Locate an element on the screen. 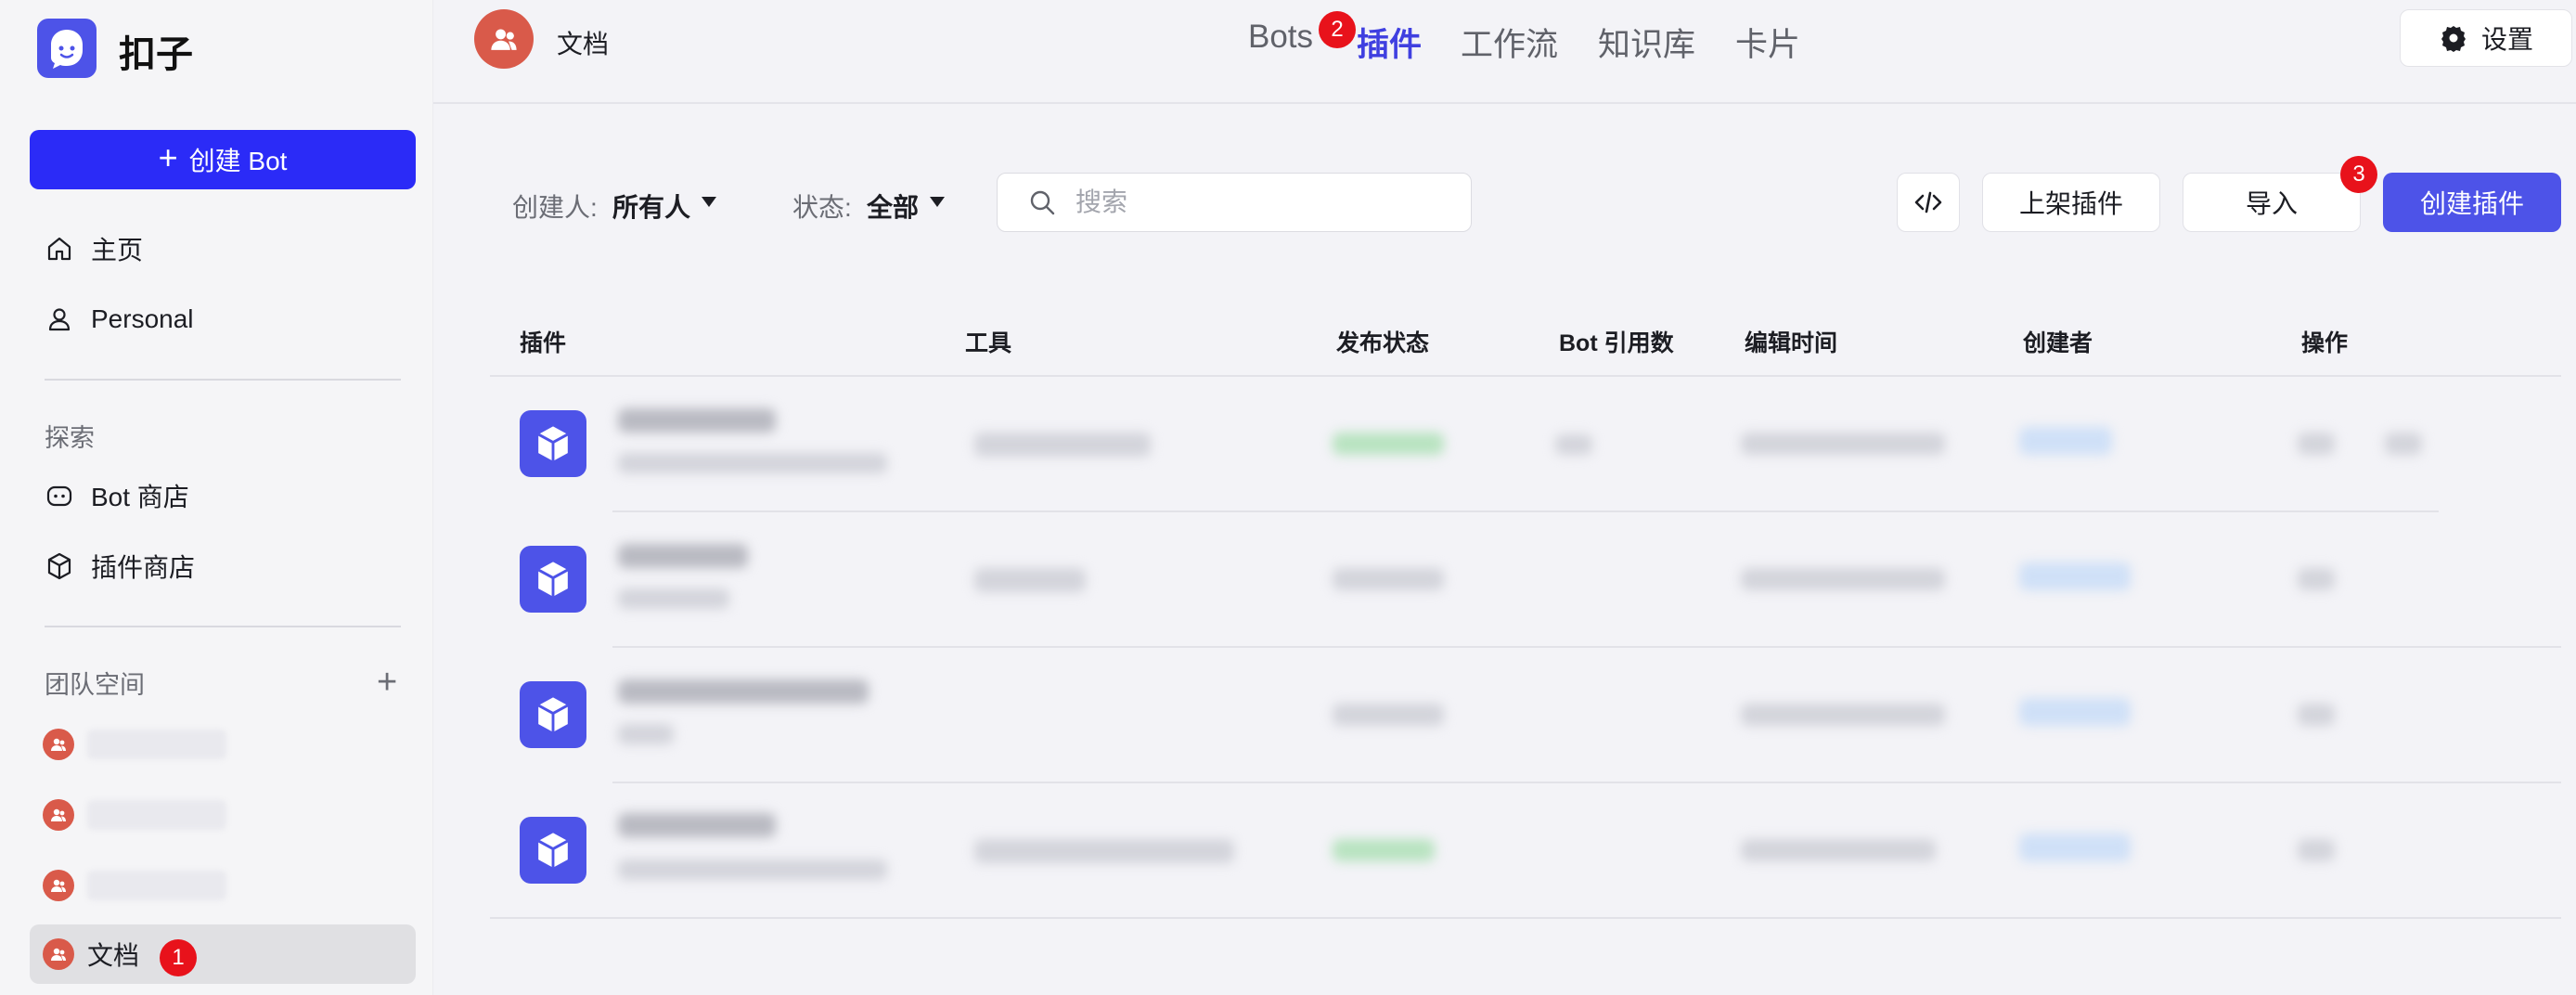  bot-refs-redacted is located at coordinates (1574, 444).